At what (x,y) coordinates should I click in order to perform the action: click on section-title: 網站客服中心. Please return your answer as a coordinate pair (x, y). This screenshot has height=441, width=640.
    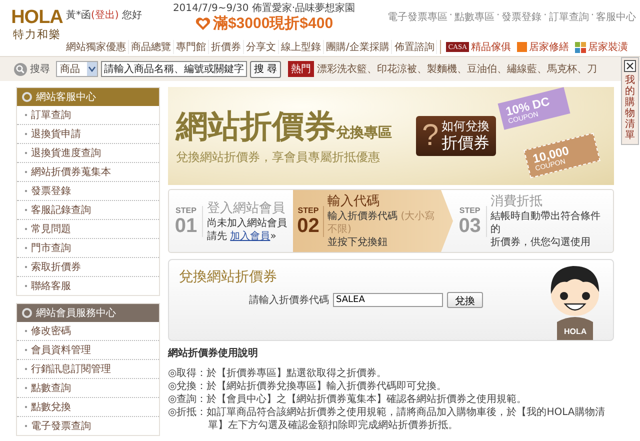
    Looking at the image, I should click on (66, 97).